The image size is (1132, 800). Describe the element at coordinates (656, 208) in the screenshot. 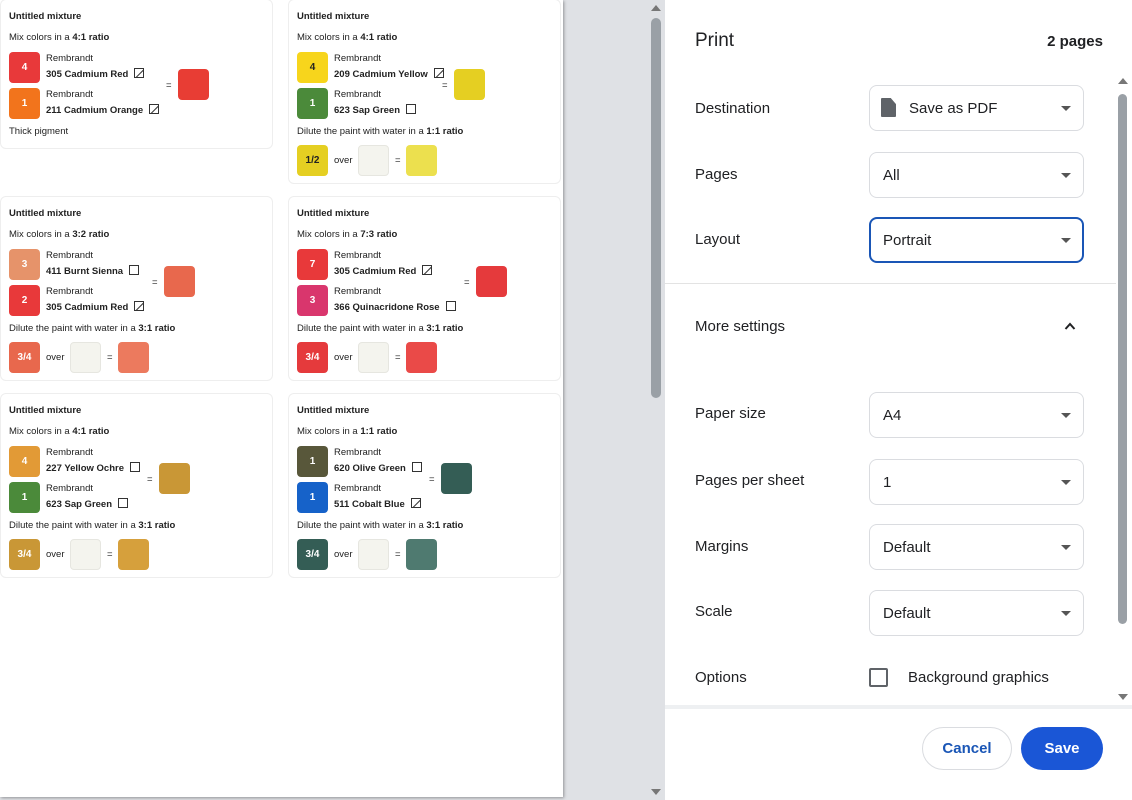

I see `preview-scrollbar-thumb` at that location.